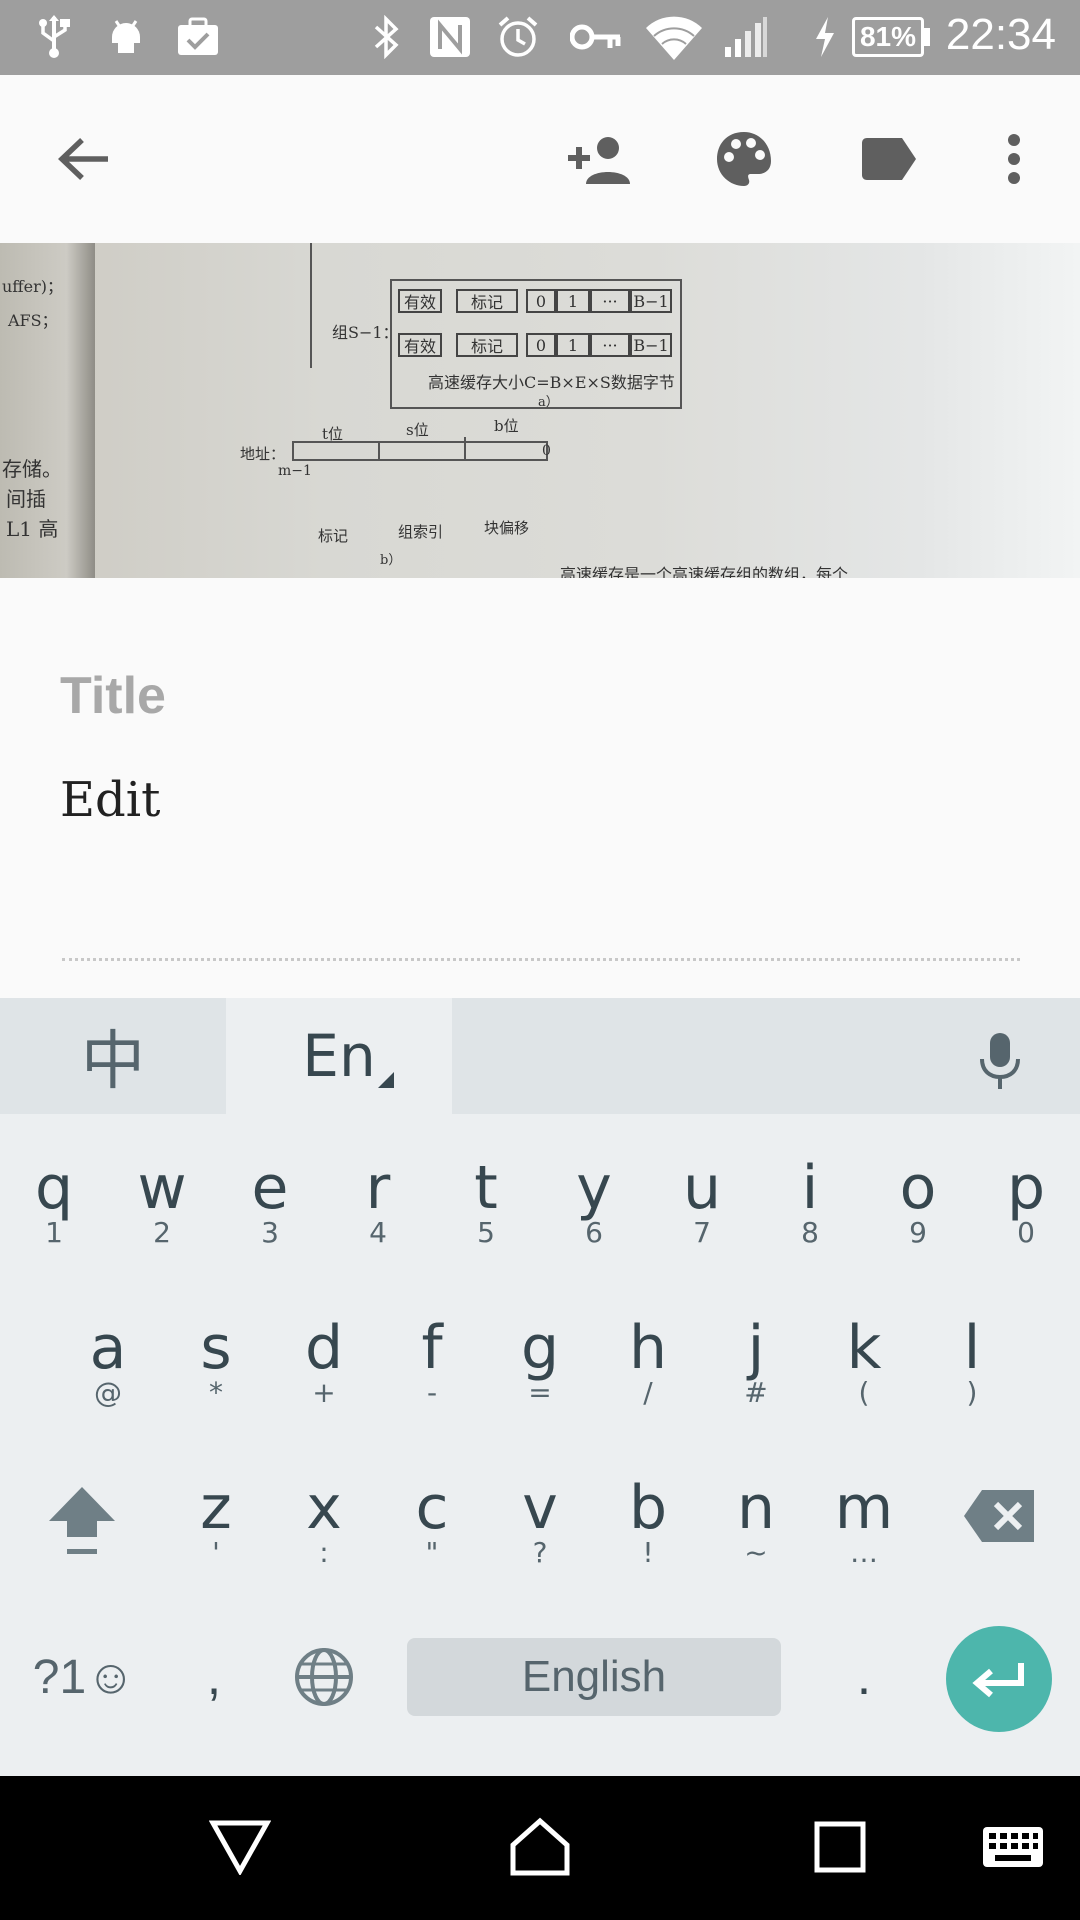  What do you see at coordinates (540, 159) in the screenshot?
I see `note-toolbar` at bounding box center [540, 159].